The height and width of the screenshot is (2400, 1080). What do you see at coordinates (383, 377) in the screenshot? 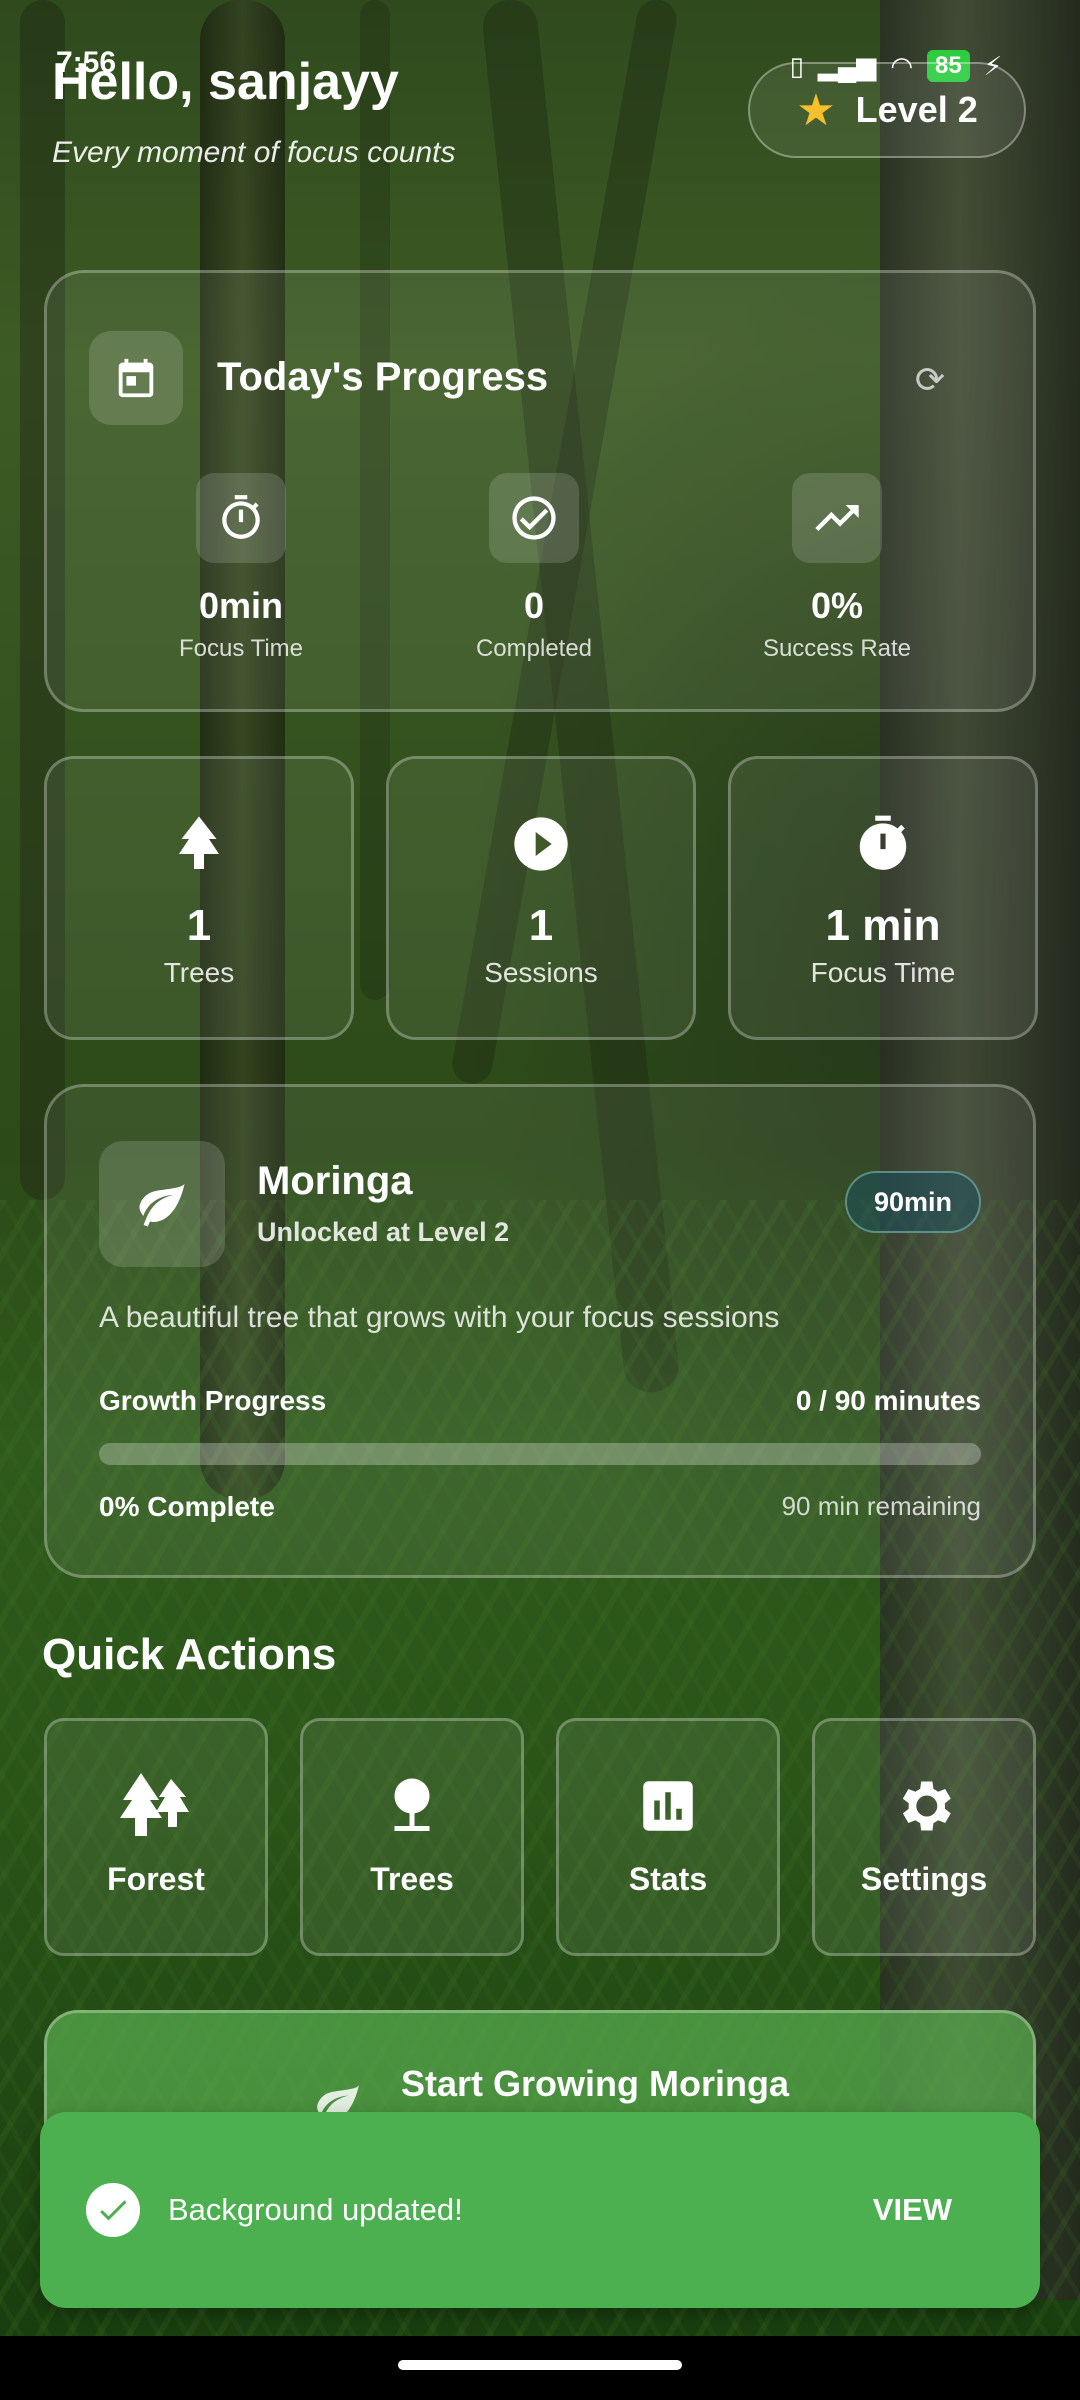
I see `todays-progress-title: Today's Progress` at bounding box center [383, 377].